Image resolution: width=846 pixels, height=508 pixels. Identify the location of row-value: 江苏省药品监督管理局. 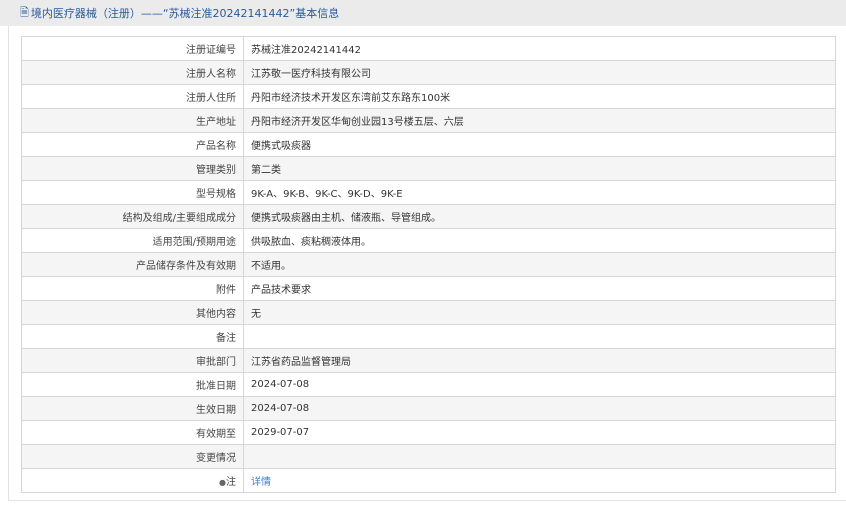
(539, 360).